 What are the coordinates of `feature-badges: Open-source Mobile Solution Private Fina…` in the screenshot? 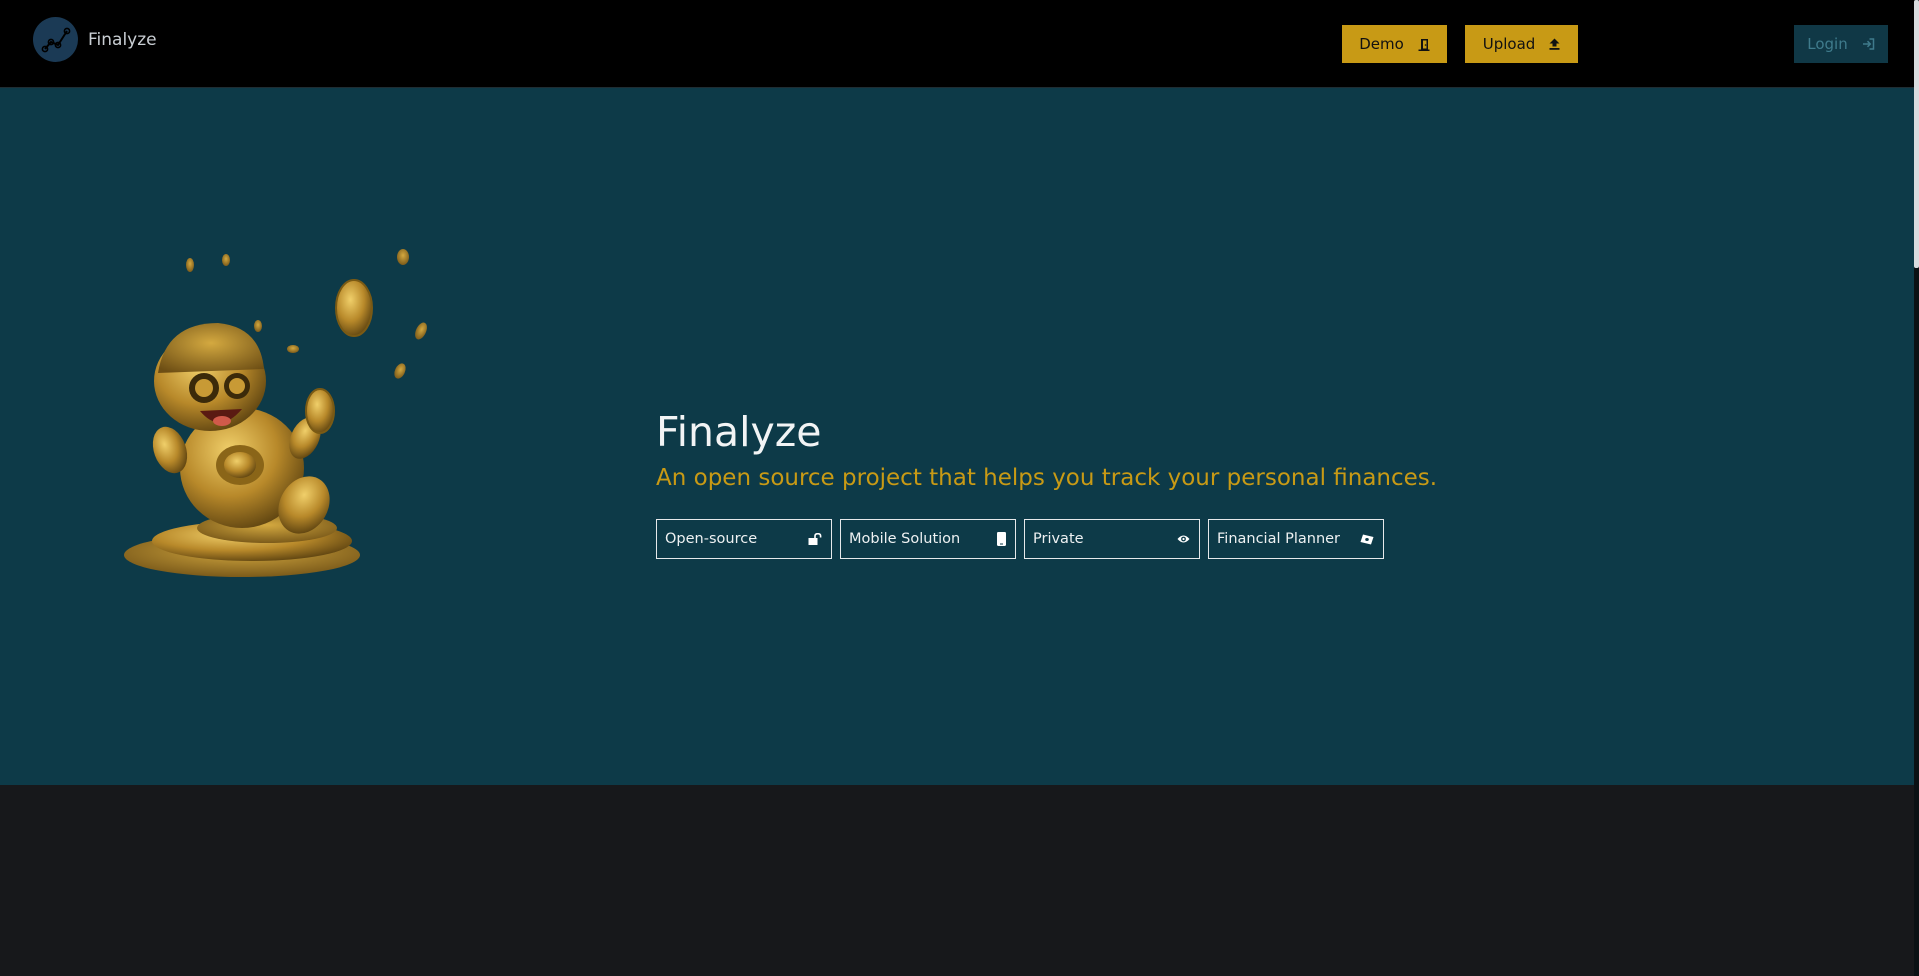 It's located at (1020, 539).